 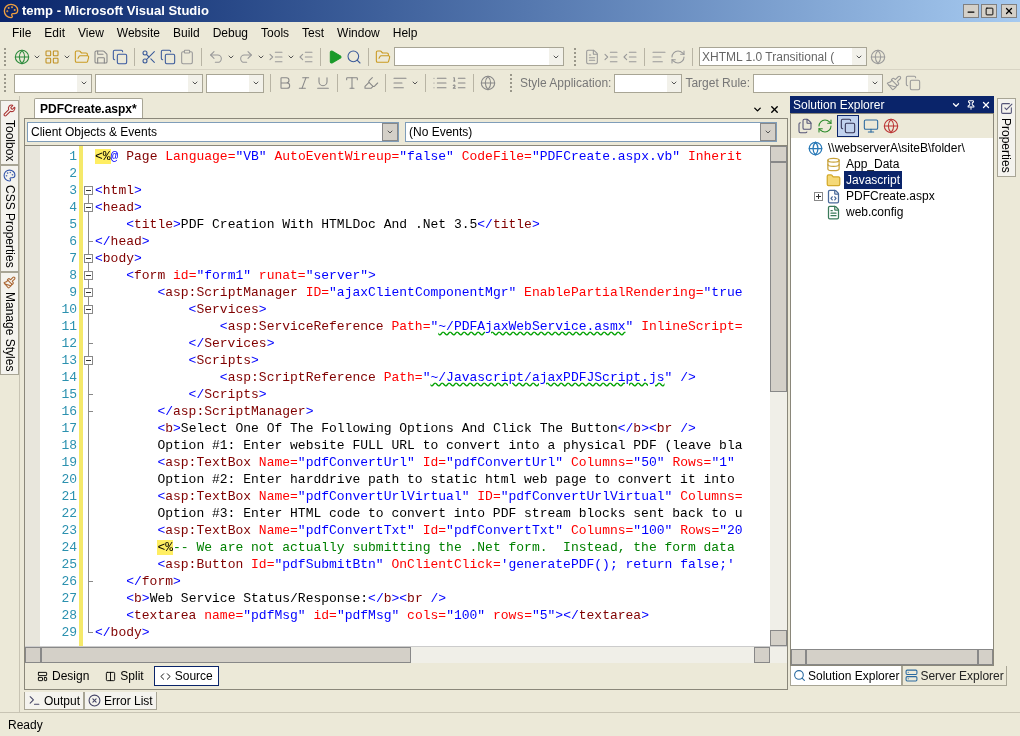 What do you see at coordinates (896, 148) in the screenshot?
I see `tree-item: \\webserverA\siteB\folder\` at bounding box center [896, 148].